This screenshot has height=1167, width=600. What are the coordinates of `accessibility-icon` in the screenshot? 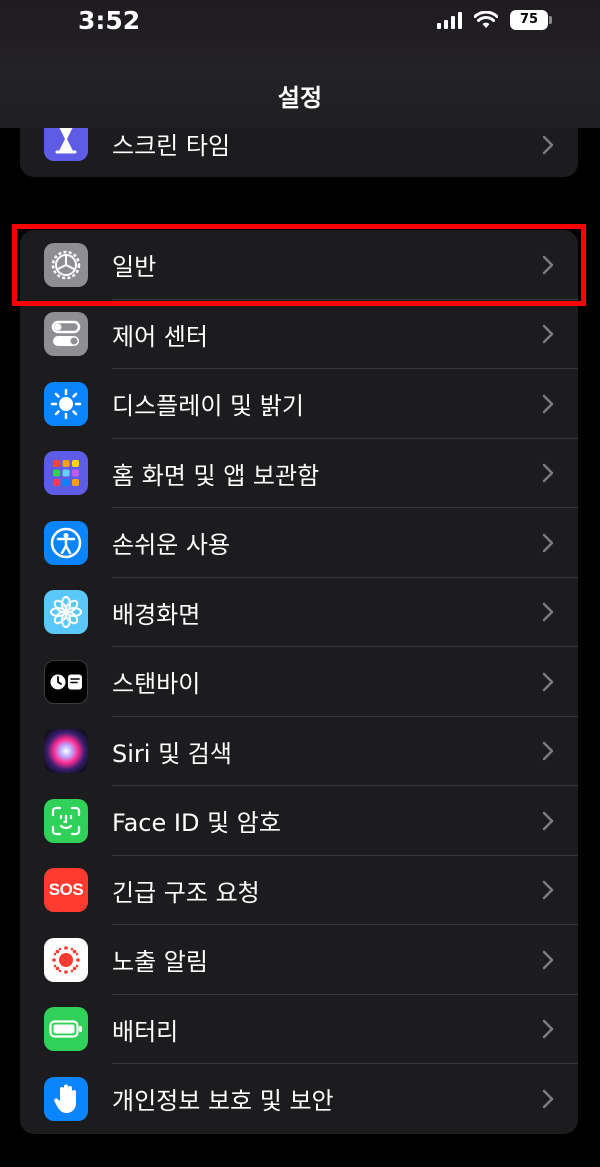 It's located at (66, 542).